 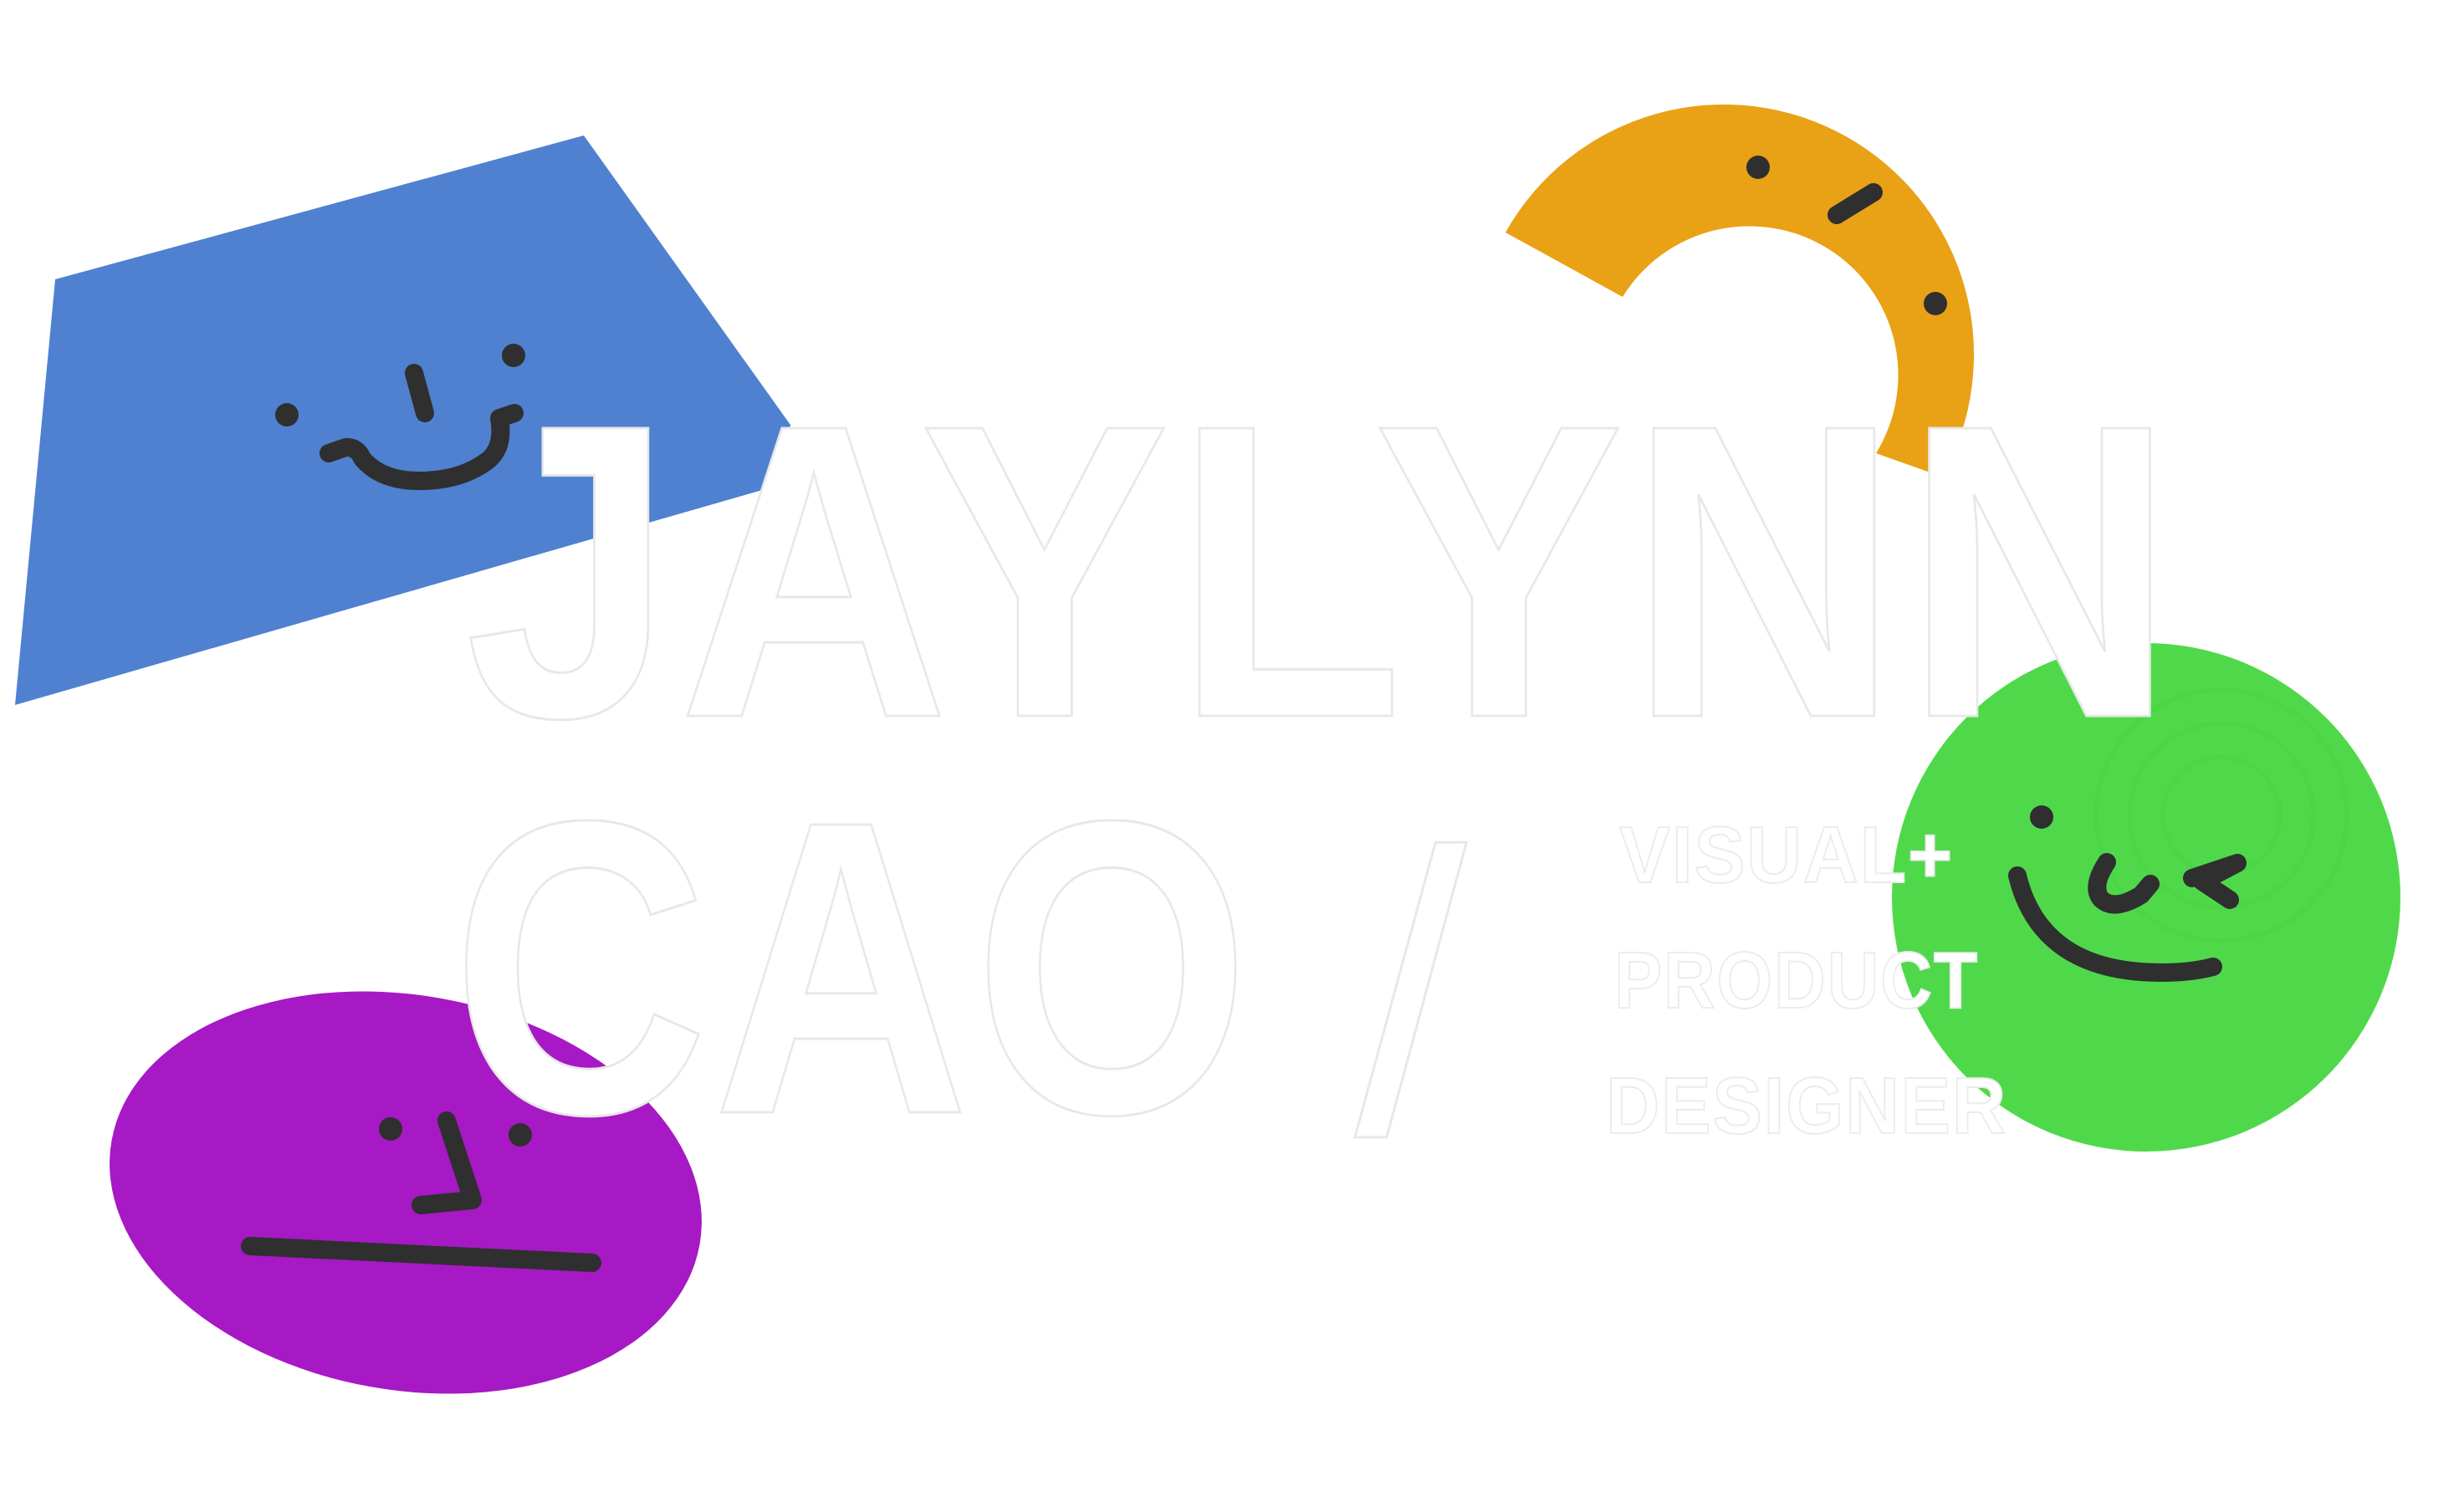 What do you see at coordinates (1787, 855) in the screenshot?
I see `role-line-visual: VISUAL+` at bounding box center [1787, 855].